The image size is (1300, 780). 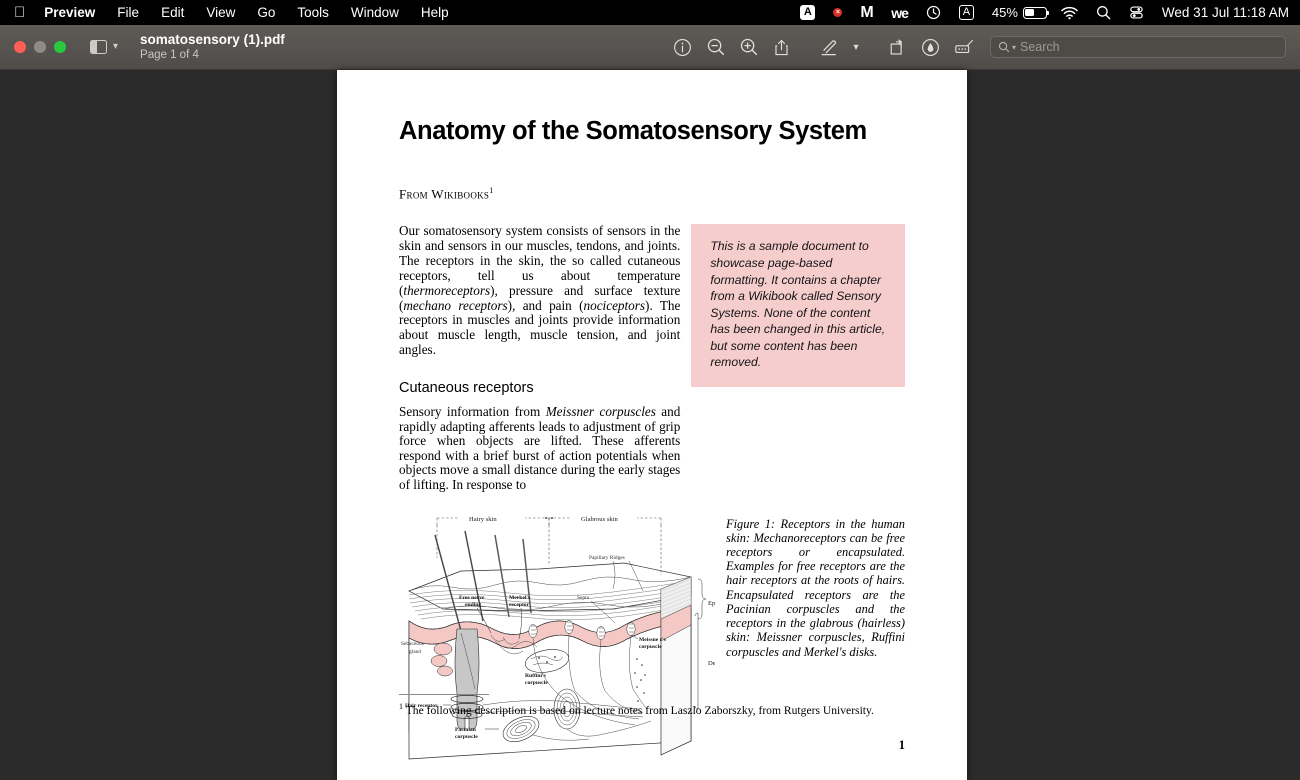 I want to click on selected-text-thermoreceptors: thermoreceptors, so click(x=447, y=290).